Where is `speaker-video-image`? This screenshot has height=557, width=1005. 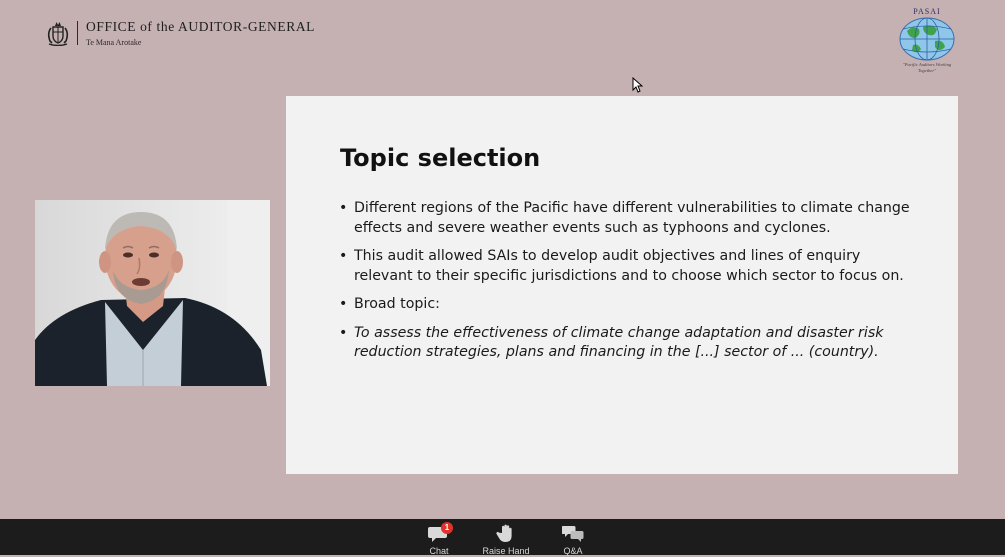 speaker-video-image is located at coordinates (152, 293).